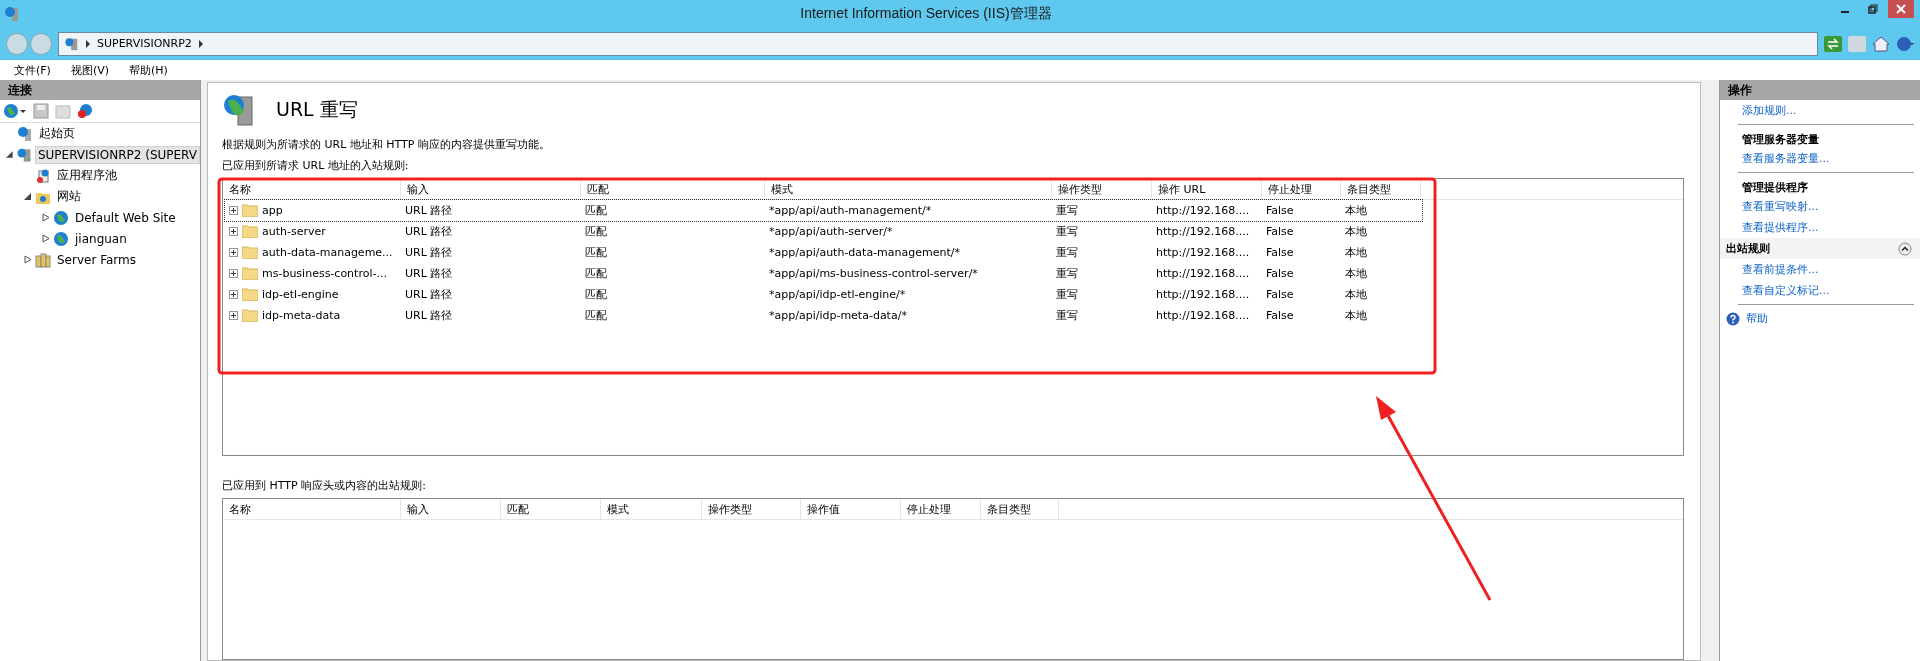 This screenshot has height=661, width=1920. I want to click on rule-row: auth-data-manageme... URL 路径 匹配 *app/api/auth-data-management/* 重写 http://192.168.... False 本地, so click(823, 252).